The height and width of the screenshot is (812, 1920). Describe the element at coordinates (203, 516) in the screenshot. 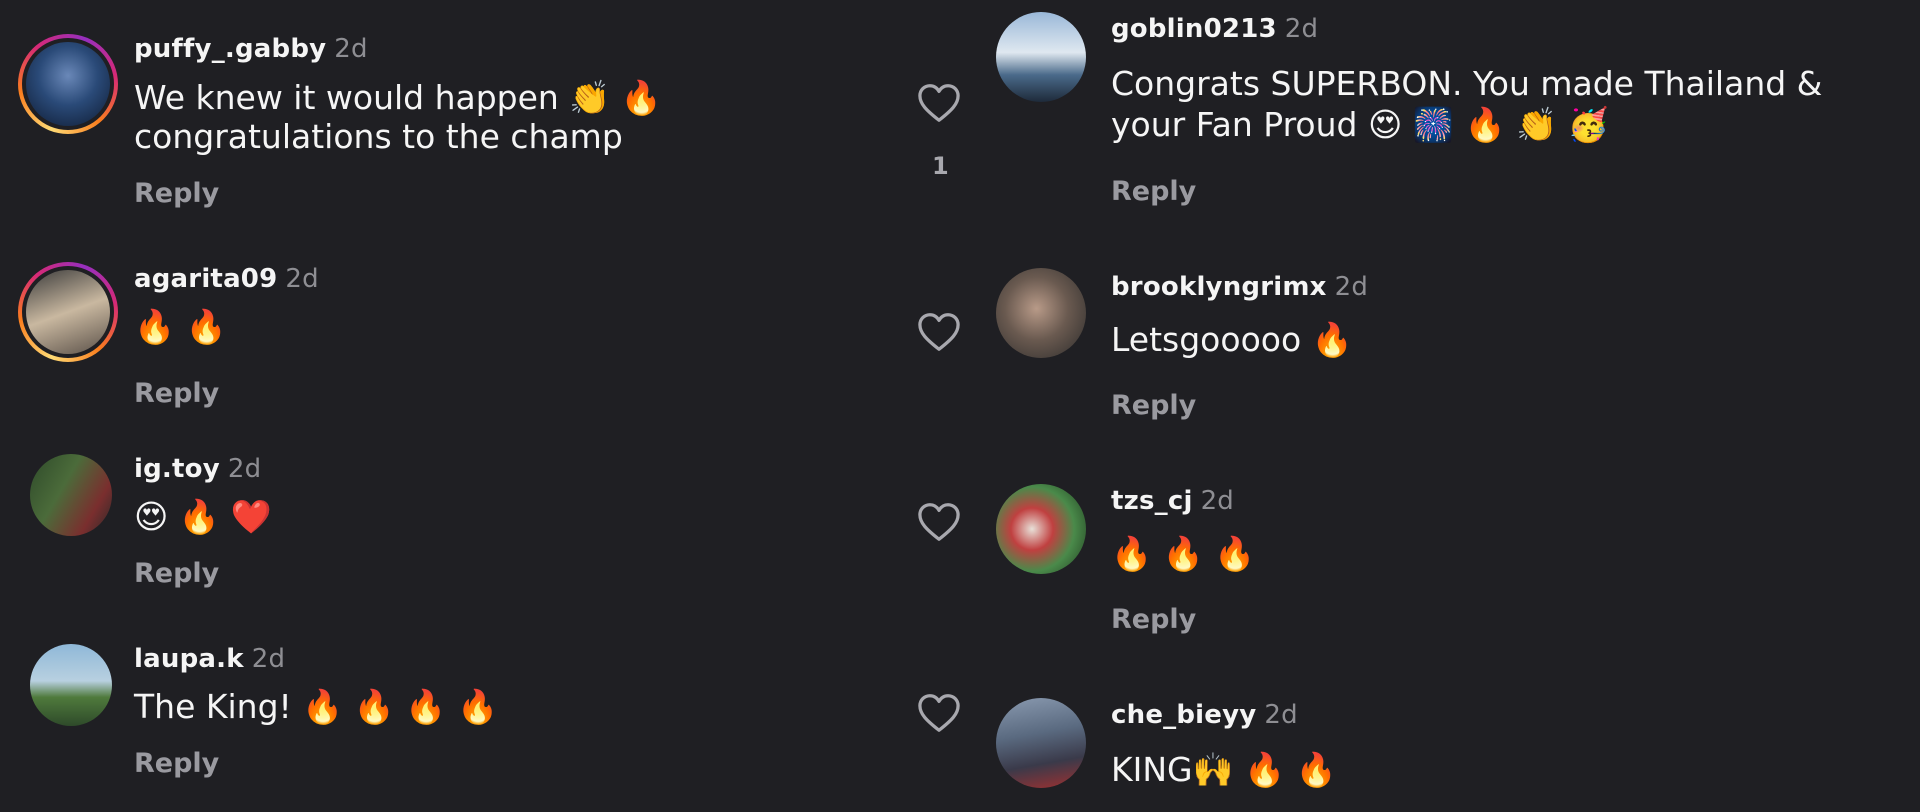

I see `comment-text-line1: 😍 🔥 ❤️` at that location.